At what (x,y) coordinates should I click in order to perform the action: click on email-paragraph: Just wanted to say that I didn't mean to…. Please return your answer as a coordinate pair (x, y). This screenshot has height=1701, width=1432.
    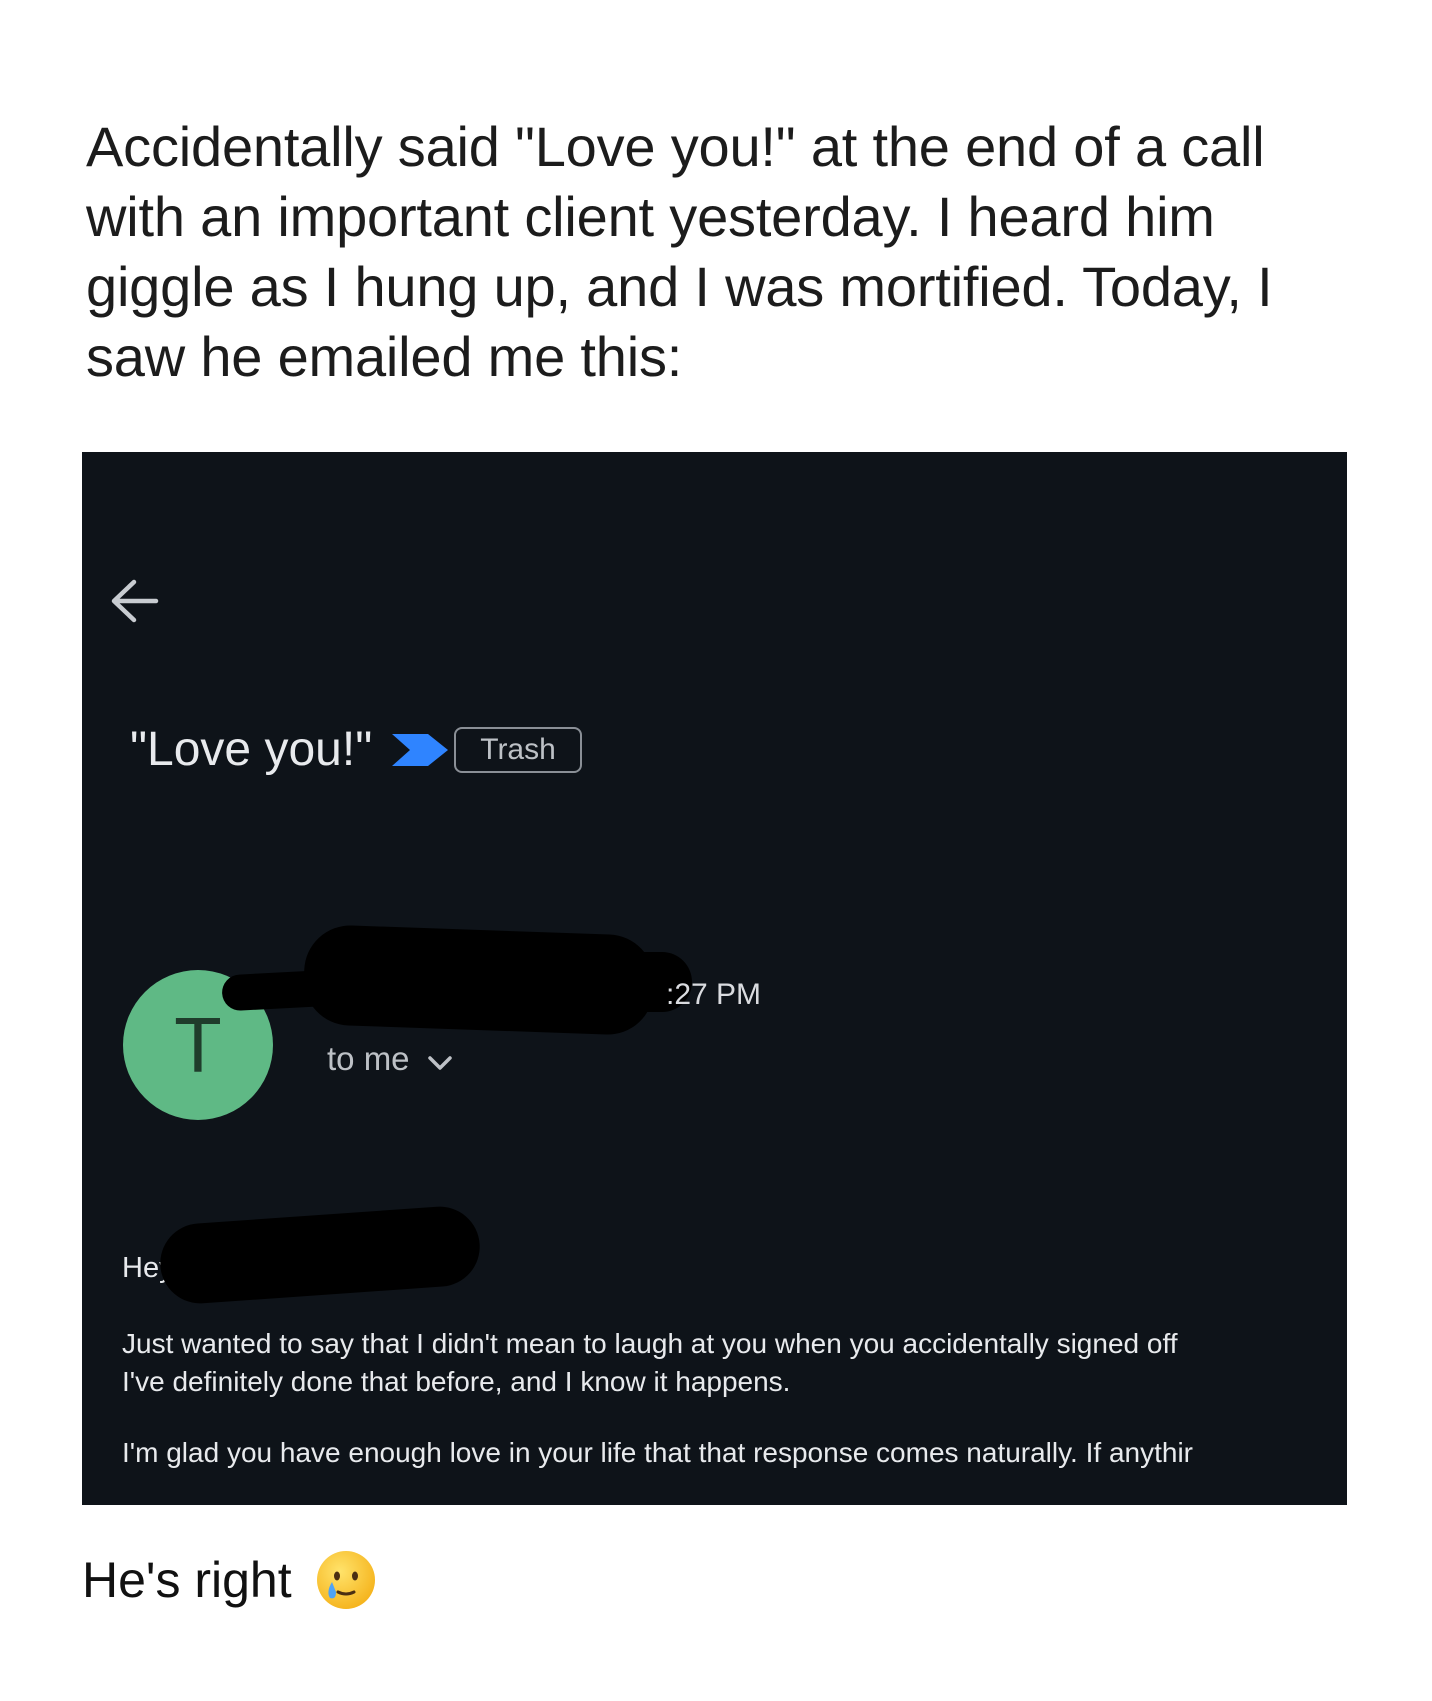
    Looking at the image, I should click on (650, 1363).